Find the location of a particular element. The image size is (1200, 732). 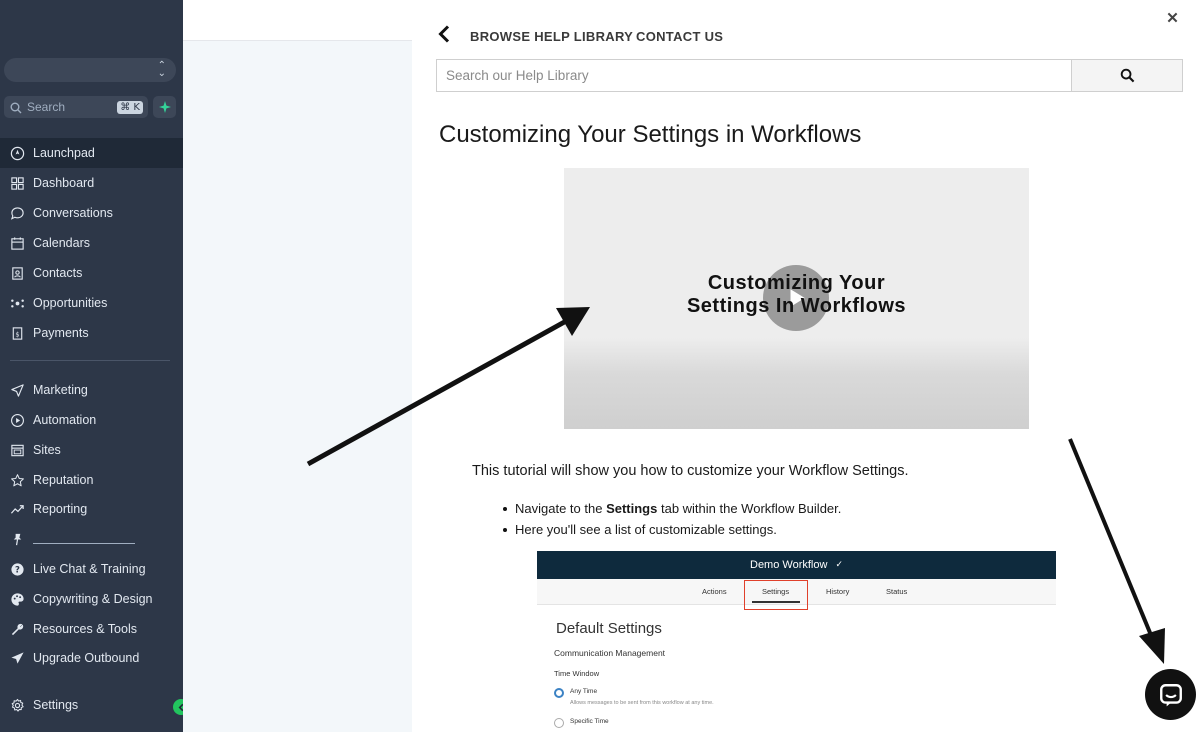

sidebar-item-label: Dashboard is located at coordinates (64, 183).